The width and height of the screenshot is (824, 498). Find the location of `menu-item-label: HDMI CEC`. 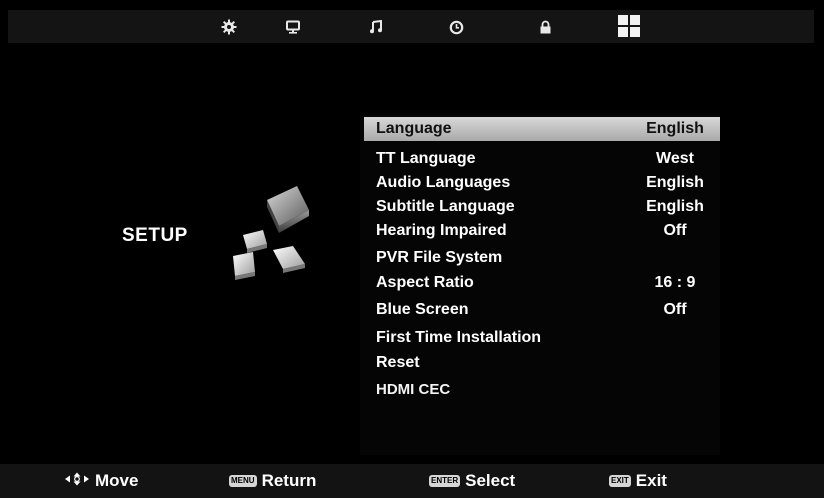

menu-item-label: HDMI CEC is located at coordinates (413, 389).